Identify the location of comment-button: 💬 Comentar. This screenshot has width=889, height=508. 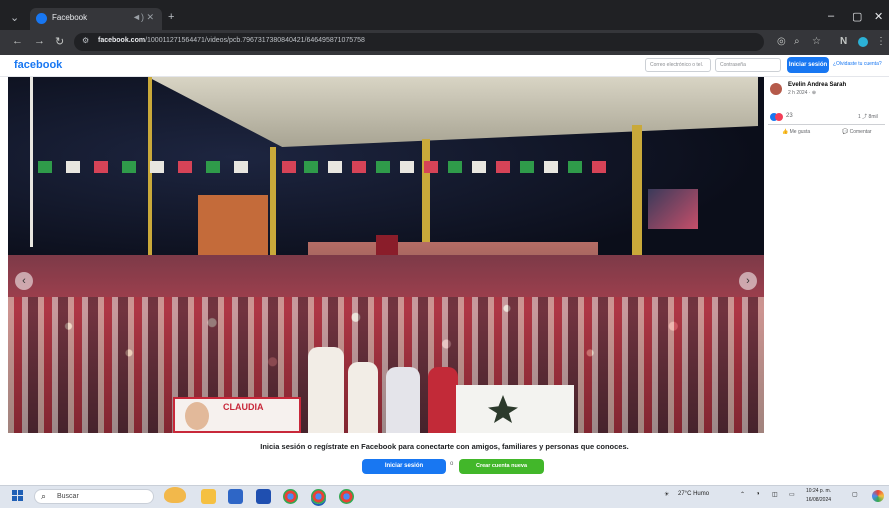
(857, 132).